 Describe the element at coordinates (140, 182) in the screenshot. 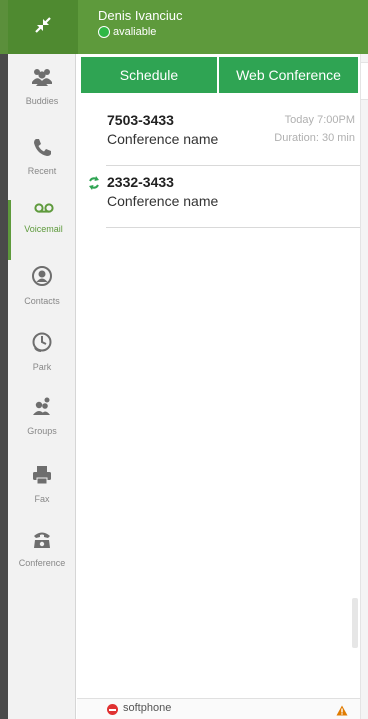

I see `conference-number: 2332-3433` at that location.